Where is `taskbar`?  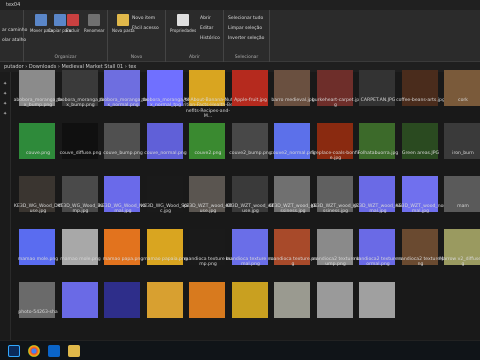
taskbar is located at coordinates (240, 350).